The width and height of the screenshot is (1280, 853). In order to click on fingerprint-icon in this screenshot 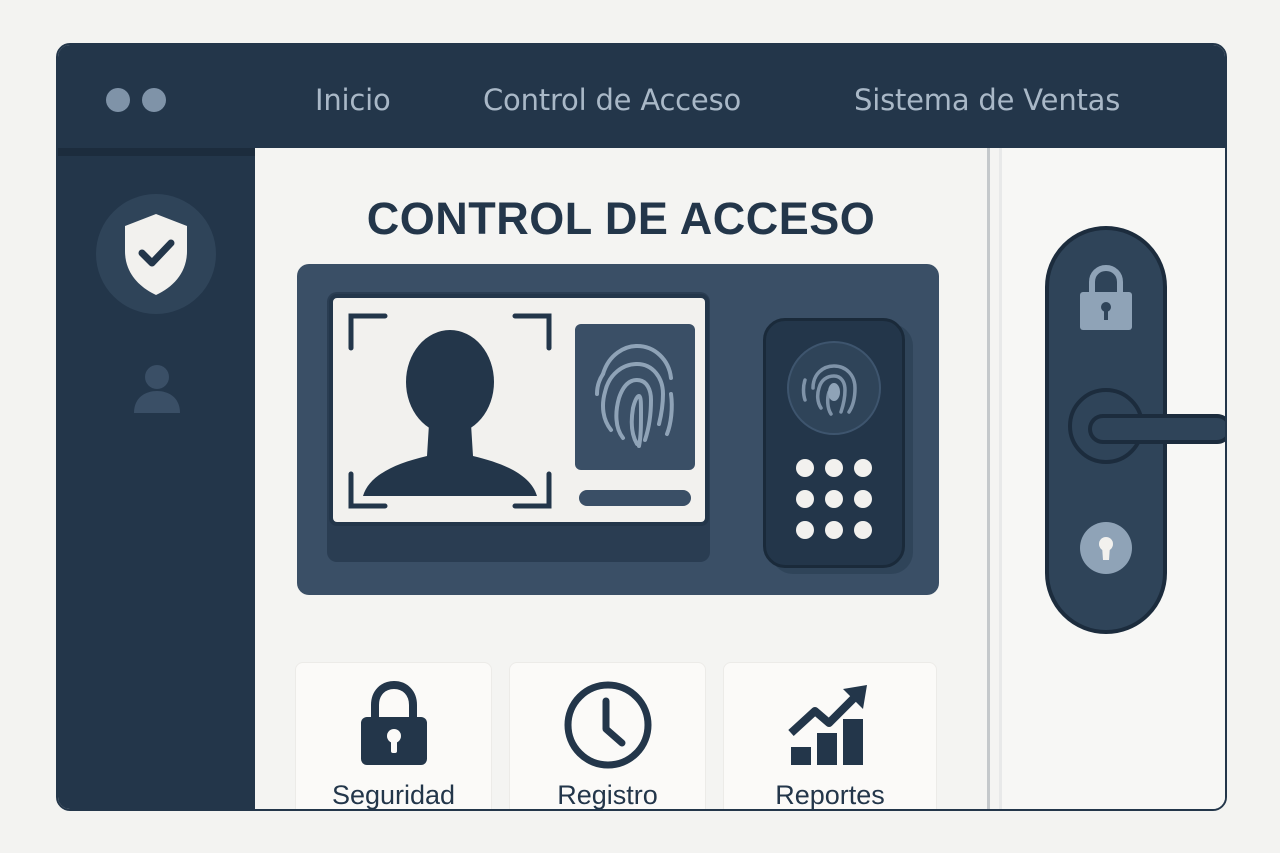, I will do `click(634, 395)`.